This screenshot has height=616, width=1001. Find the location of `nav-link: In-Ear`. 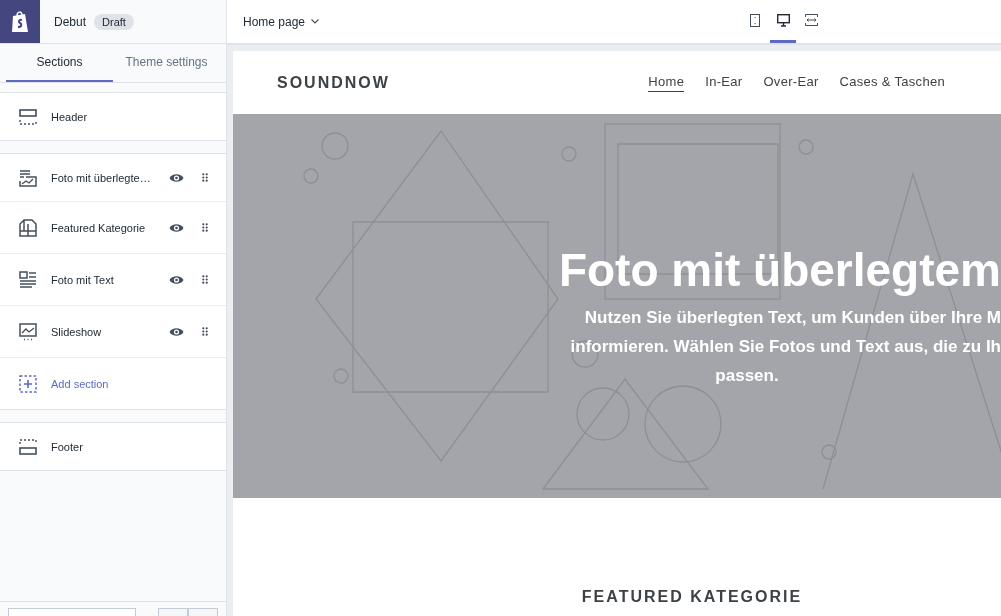

nav-link: In-Ear is located at coordinates (724, 82).